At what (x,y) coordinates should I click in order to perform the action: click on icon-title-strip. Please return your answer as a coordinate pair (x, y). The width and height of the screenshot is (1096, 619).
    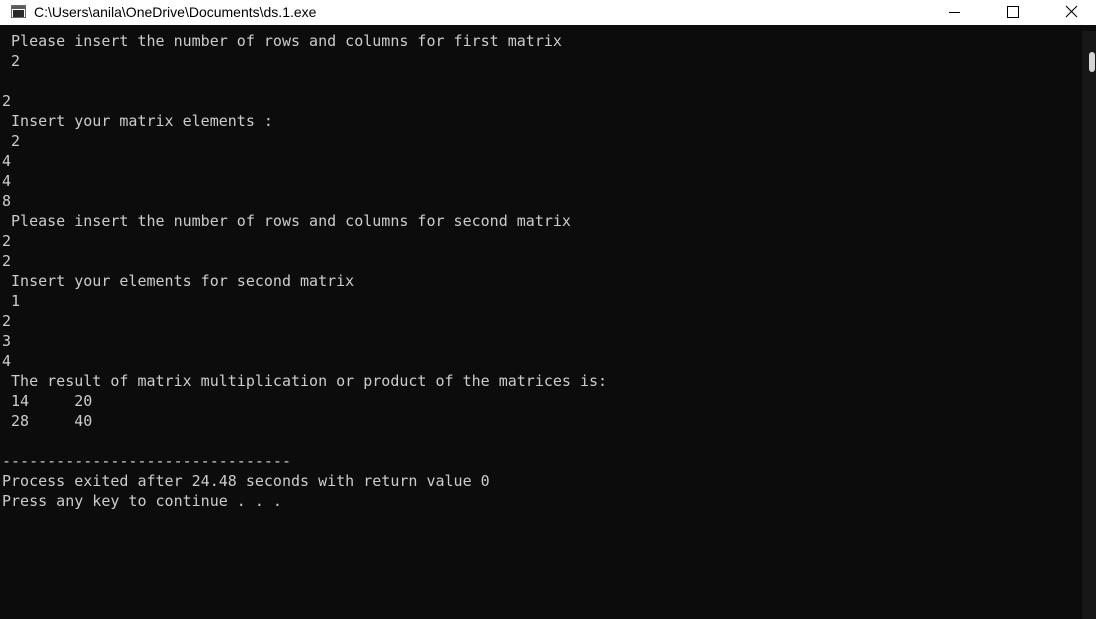
    Looking at the image, I should click on (18, 7).